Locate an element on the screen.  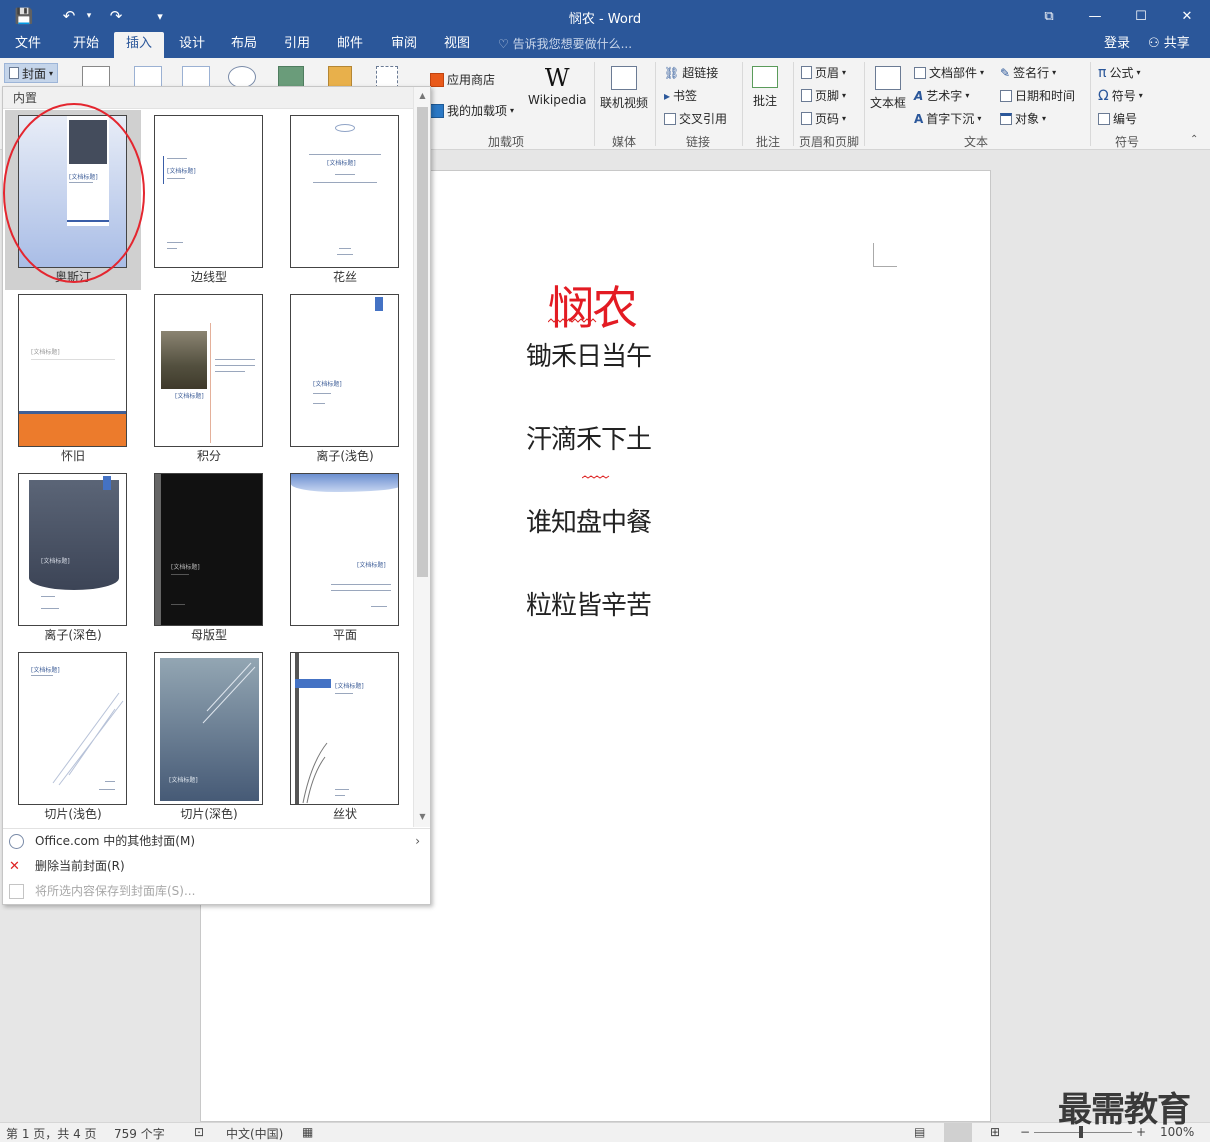
cover-tile-retrospect: [文档标题] 怀旧 is located at coordinates (73, 379).